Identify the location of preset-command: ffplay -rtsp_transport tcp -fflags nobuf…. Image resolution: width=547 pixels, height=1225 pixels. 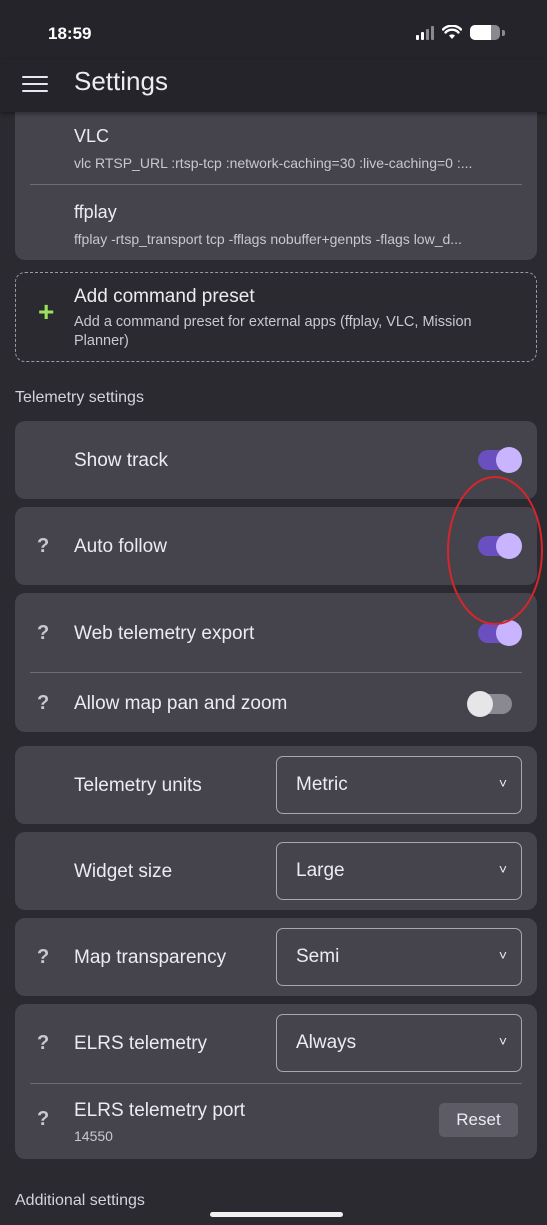
(268, 239).